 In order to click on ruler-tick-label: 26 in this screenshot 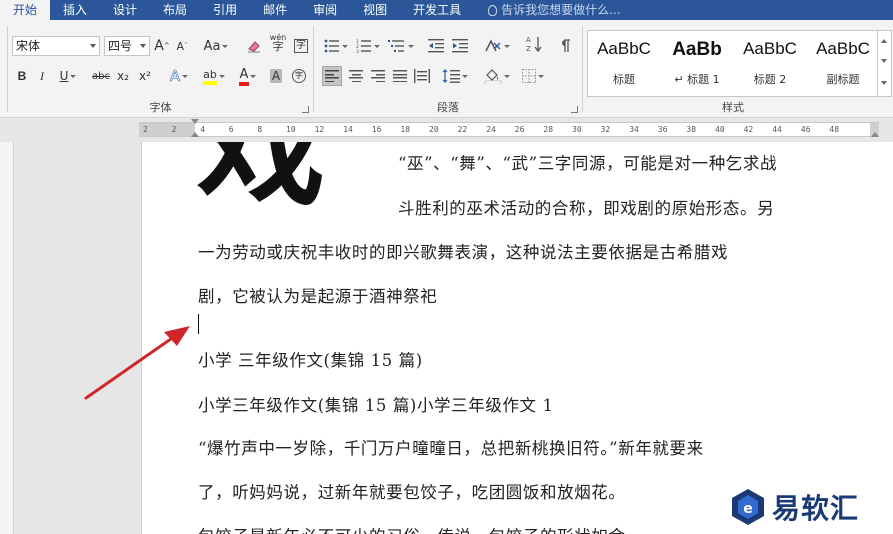, I will do `click(519, 129)`.